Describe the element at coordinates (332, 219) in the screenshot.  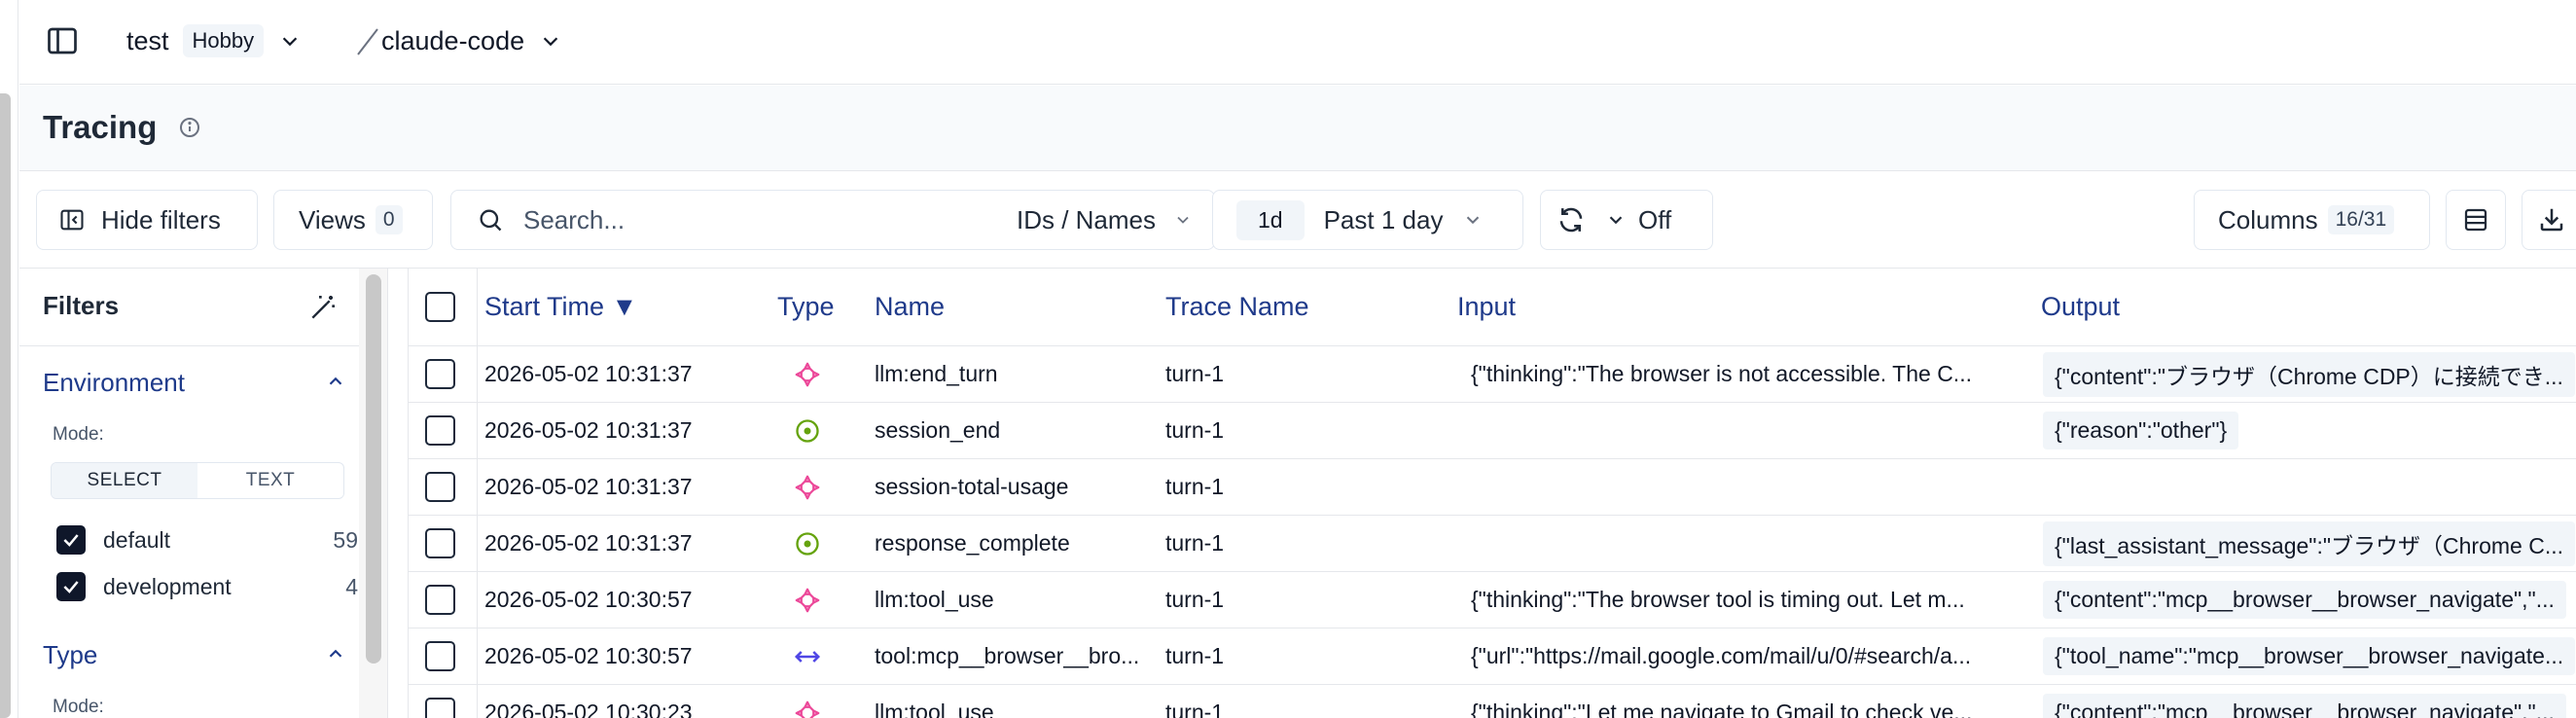
I see `views-label: Views` at that location.